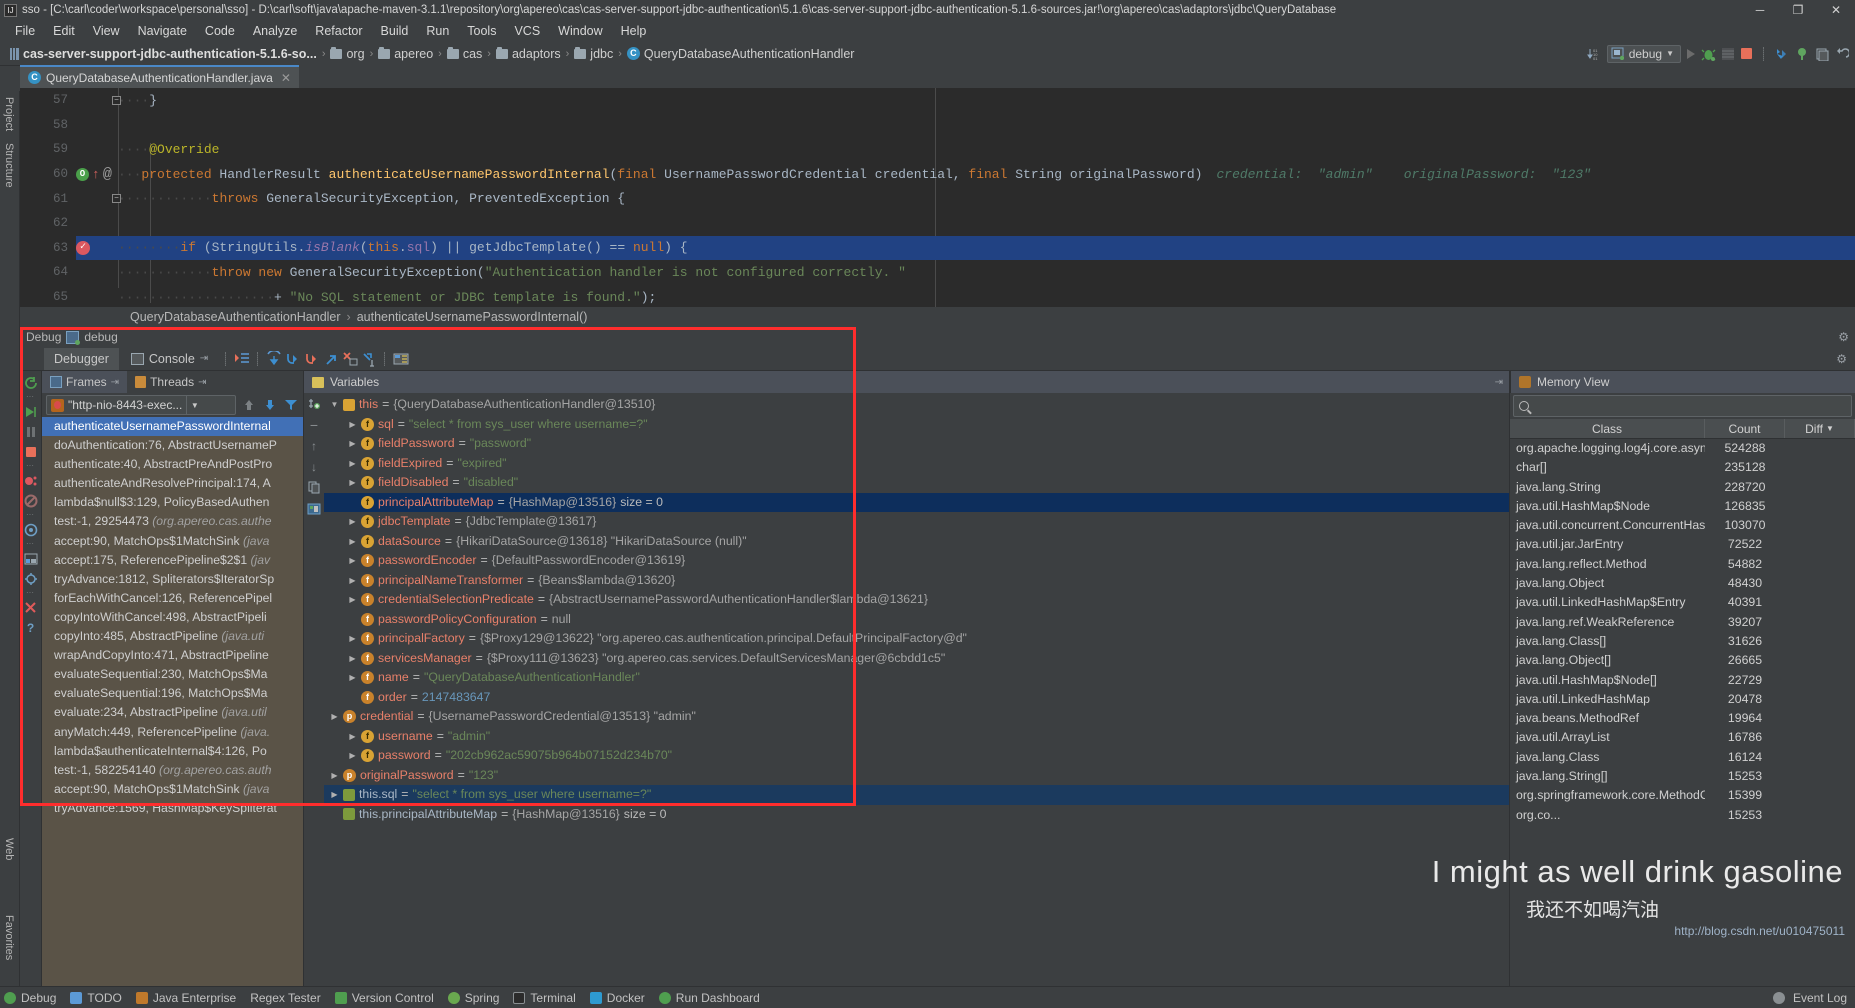  What do you see at coordinates (202, 382) in the screenshot?
I see `pin-icon: ⇥` at bounding box center [202, 382].